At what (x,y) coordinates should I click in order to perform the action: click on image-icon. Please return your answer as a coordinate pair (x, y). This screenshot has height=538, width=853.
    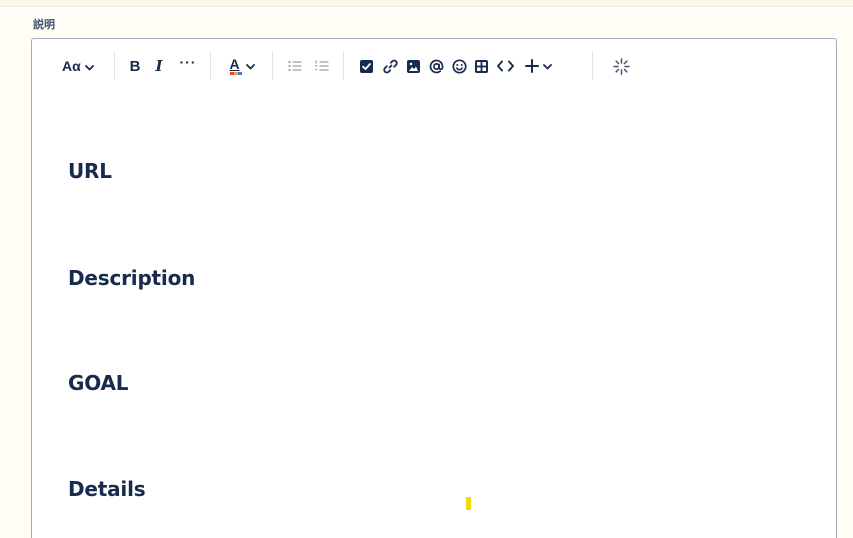
    Looking at the image, I should click on (413, 66).